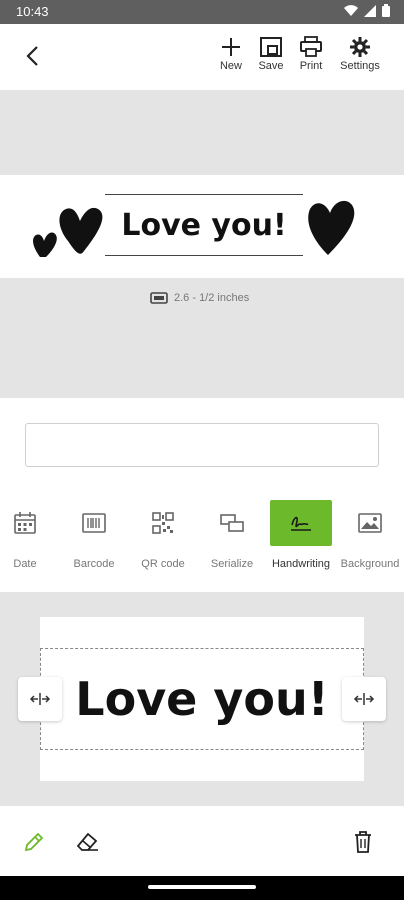 The height and width of the screenshot is (900, 404). I want to click on wifi-icon, so click(351, 10).